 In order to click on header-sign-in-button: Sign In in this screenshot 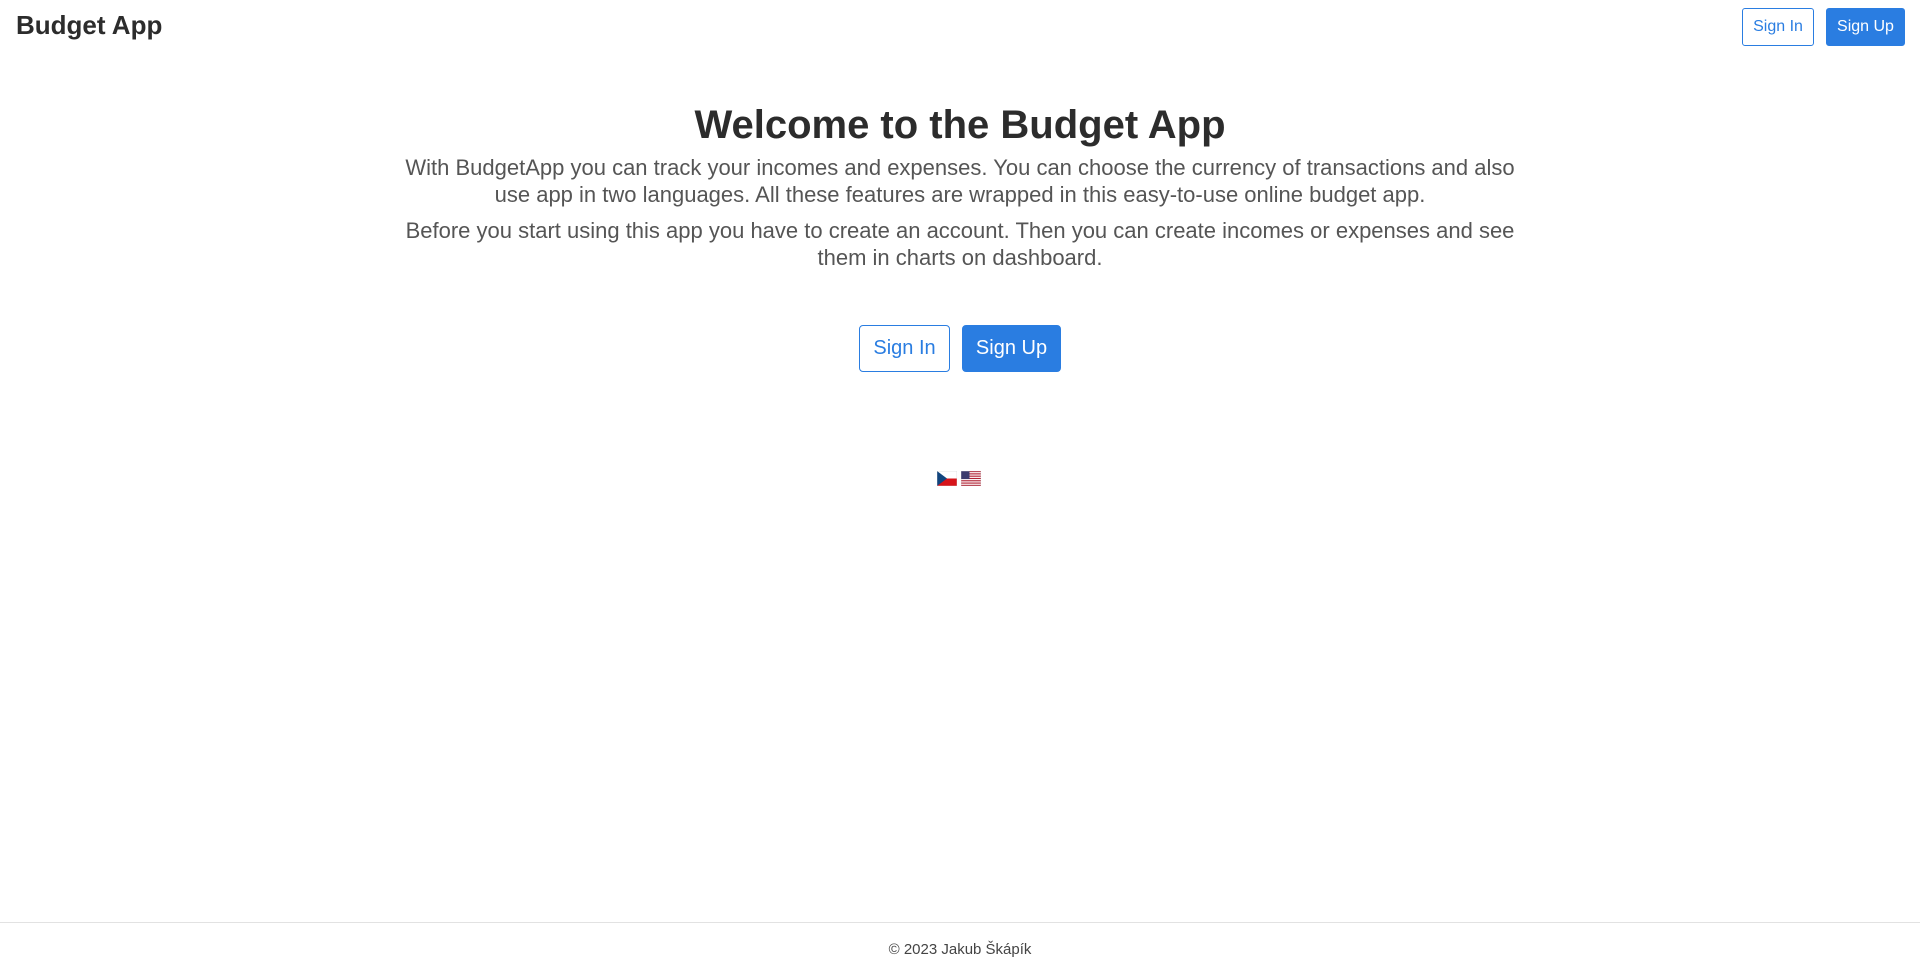, I will do `click(1778, 27)`.